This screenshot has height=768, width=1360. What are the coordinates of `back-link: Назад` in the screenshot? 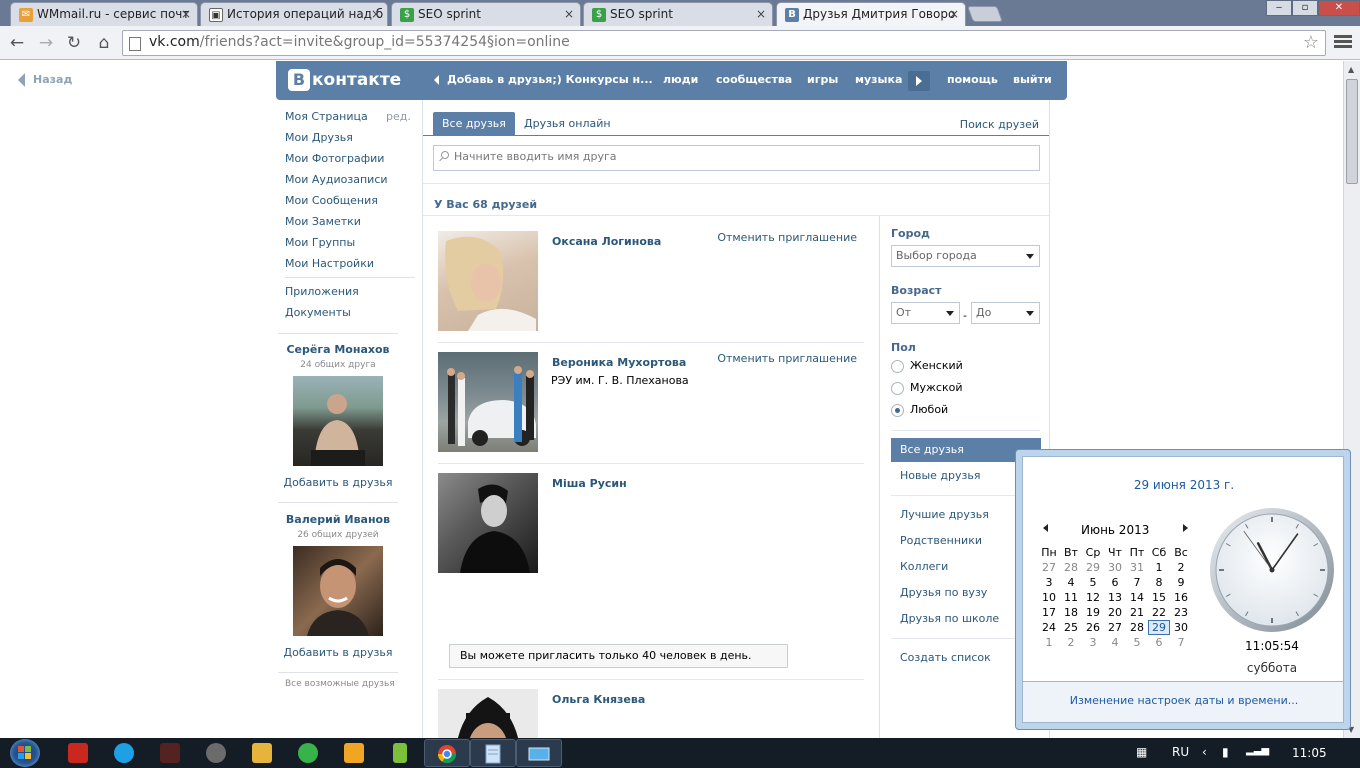 It's located at (45, 80).